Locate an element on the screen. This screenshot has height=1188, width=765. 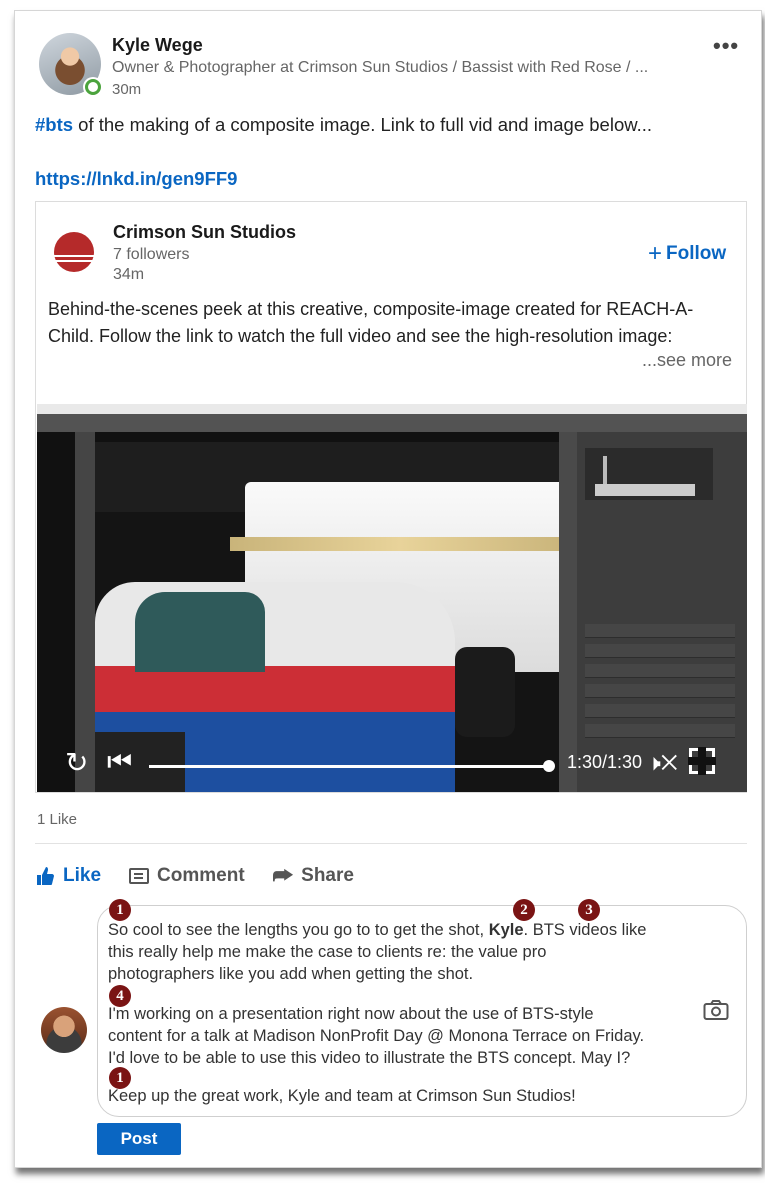
comment-text: . BTS videos like is located at coordinates (585, 930).